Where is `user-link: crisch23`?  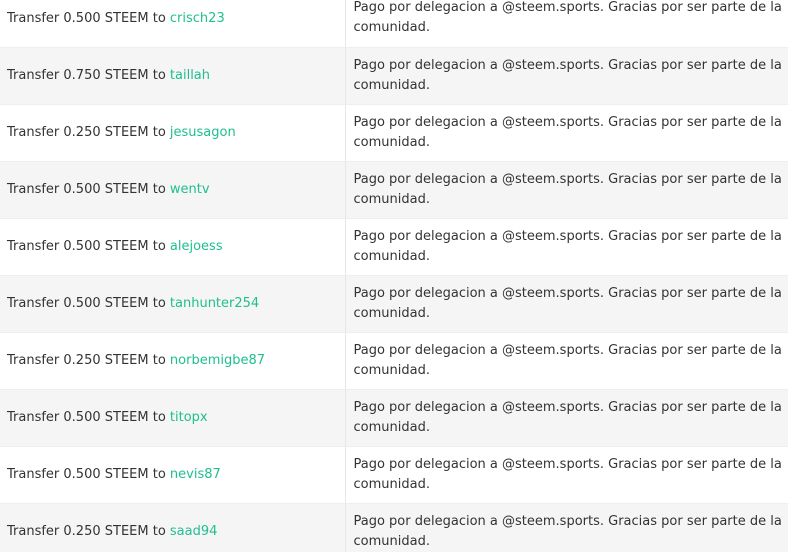 user-link: crisch23 is located at coordinates (197, 18).